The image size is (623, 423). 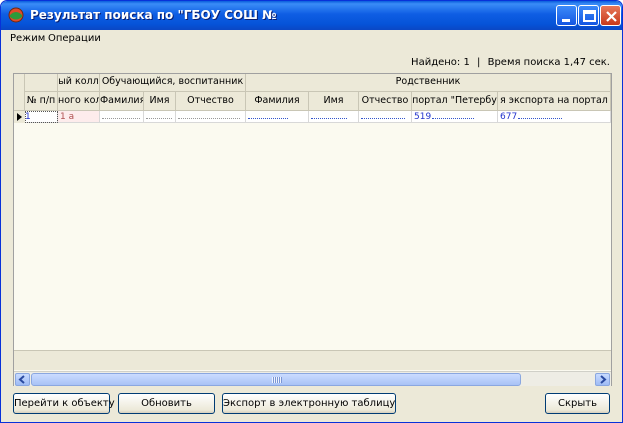 What do you see at coordinates (122, 117) in the screenshot?
I see `cell-student-surname` at bounding box center [122, 117].